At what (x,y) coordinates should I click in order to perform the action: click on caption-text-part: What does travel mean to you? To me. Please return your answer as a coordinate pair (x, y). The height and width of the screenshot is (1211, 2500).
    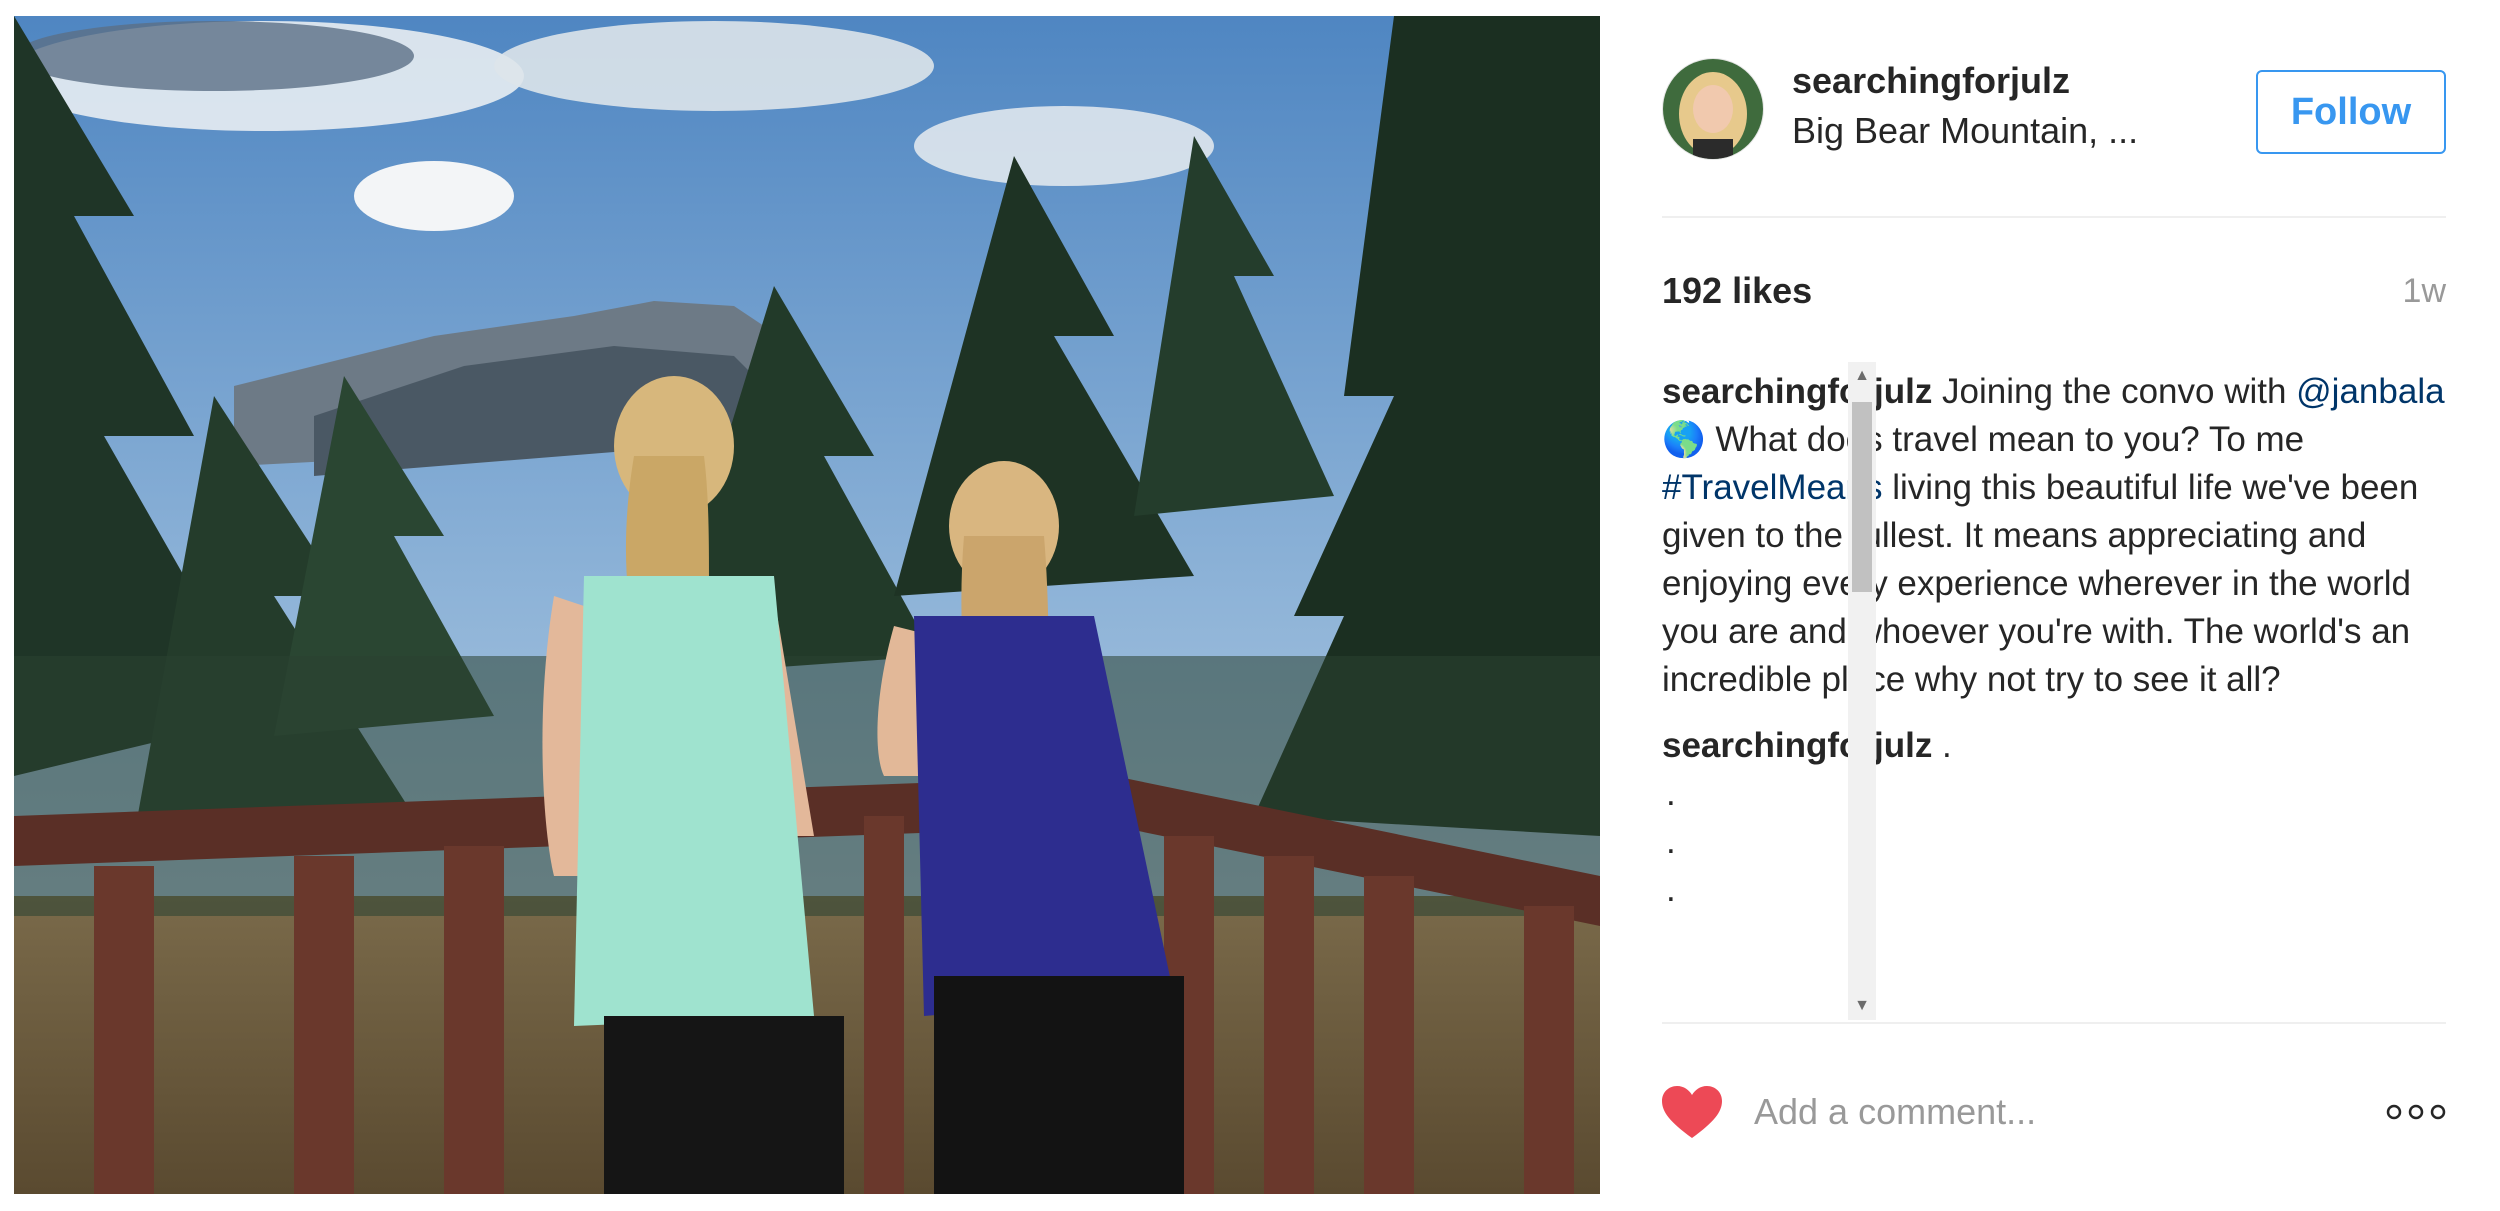
    Looking at the image, I should click on (2005, 439).